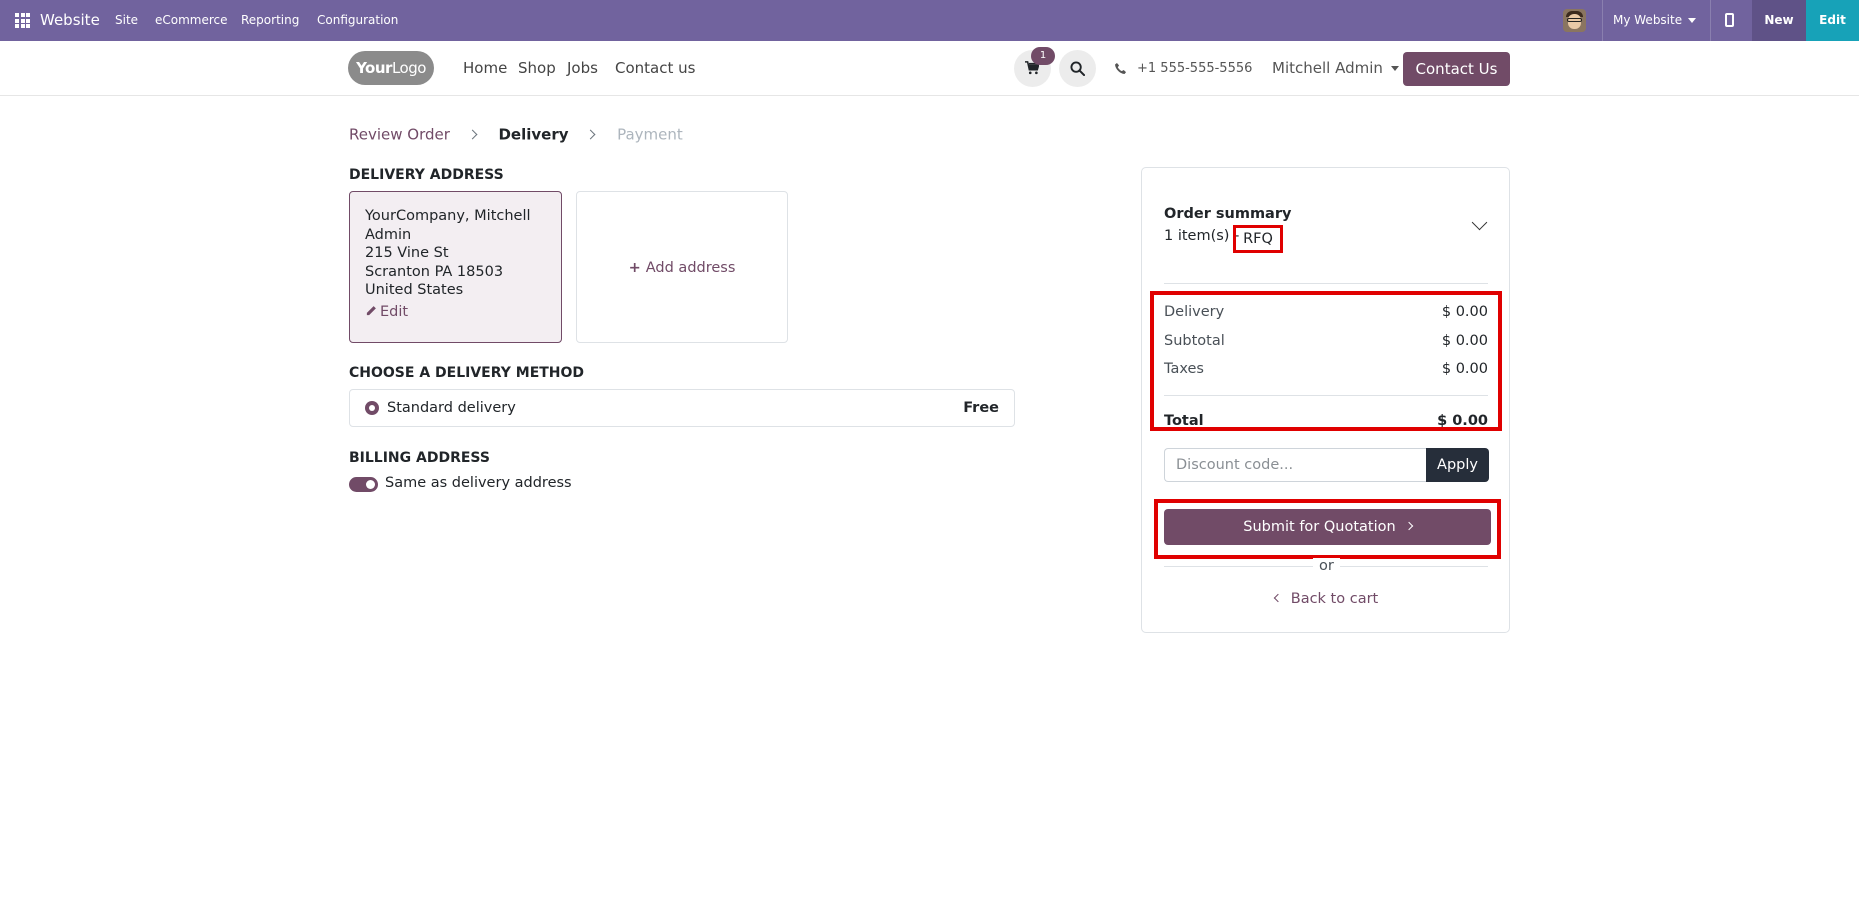 Image resolution: width=1859 pixels, height=901 pixels. I want to click on edit-button: Edit, so click(1832, 20).